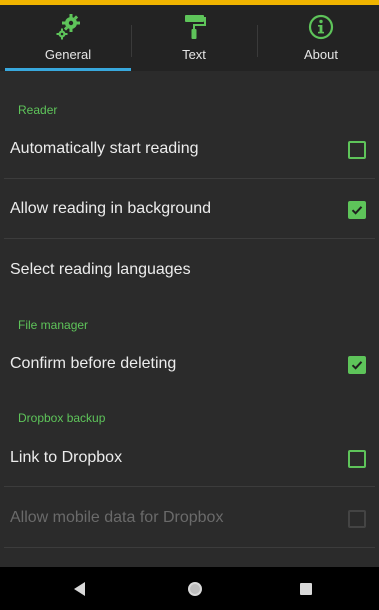  Describe the element at coordinates (357, 150) in the screenshot. I see `auto-start-checkbox` at that location.